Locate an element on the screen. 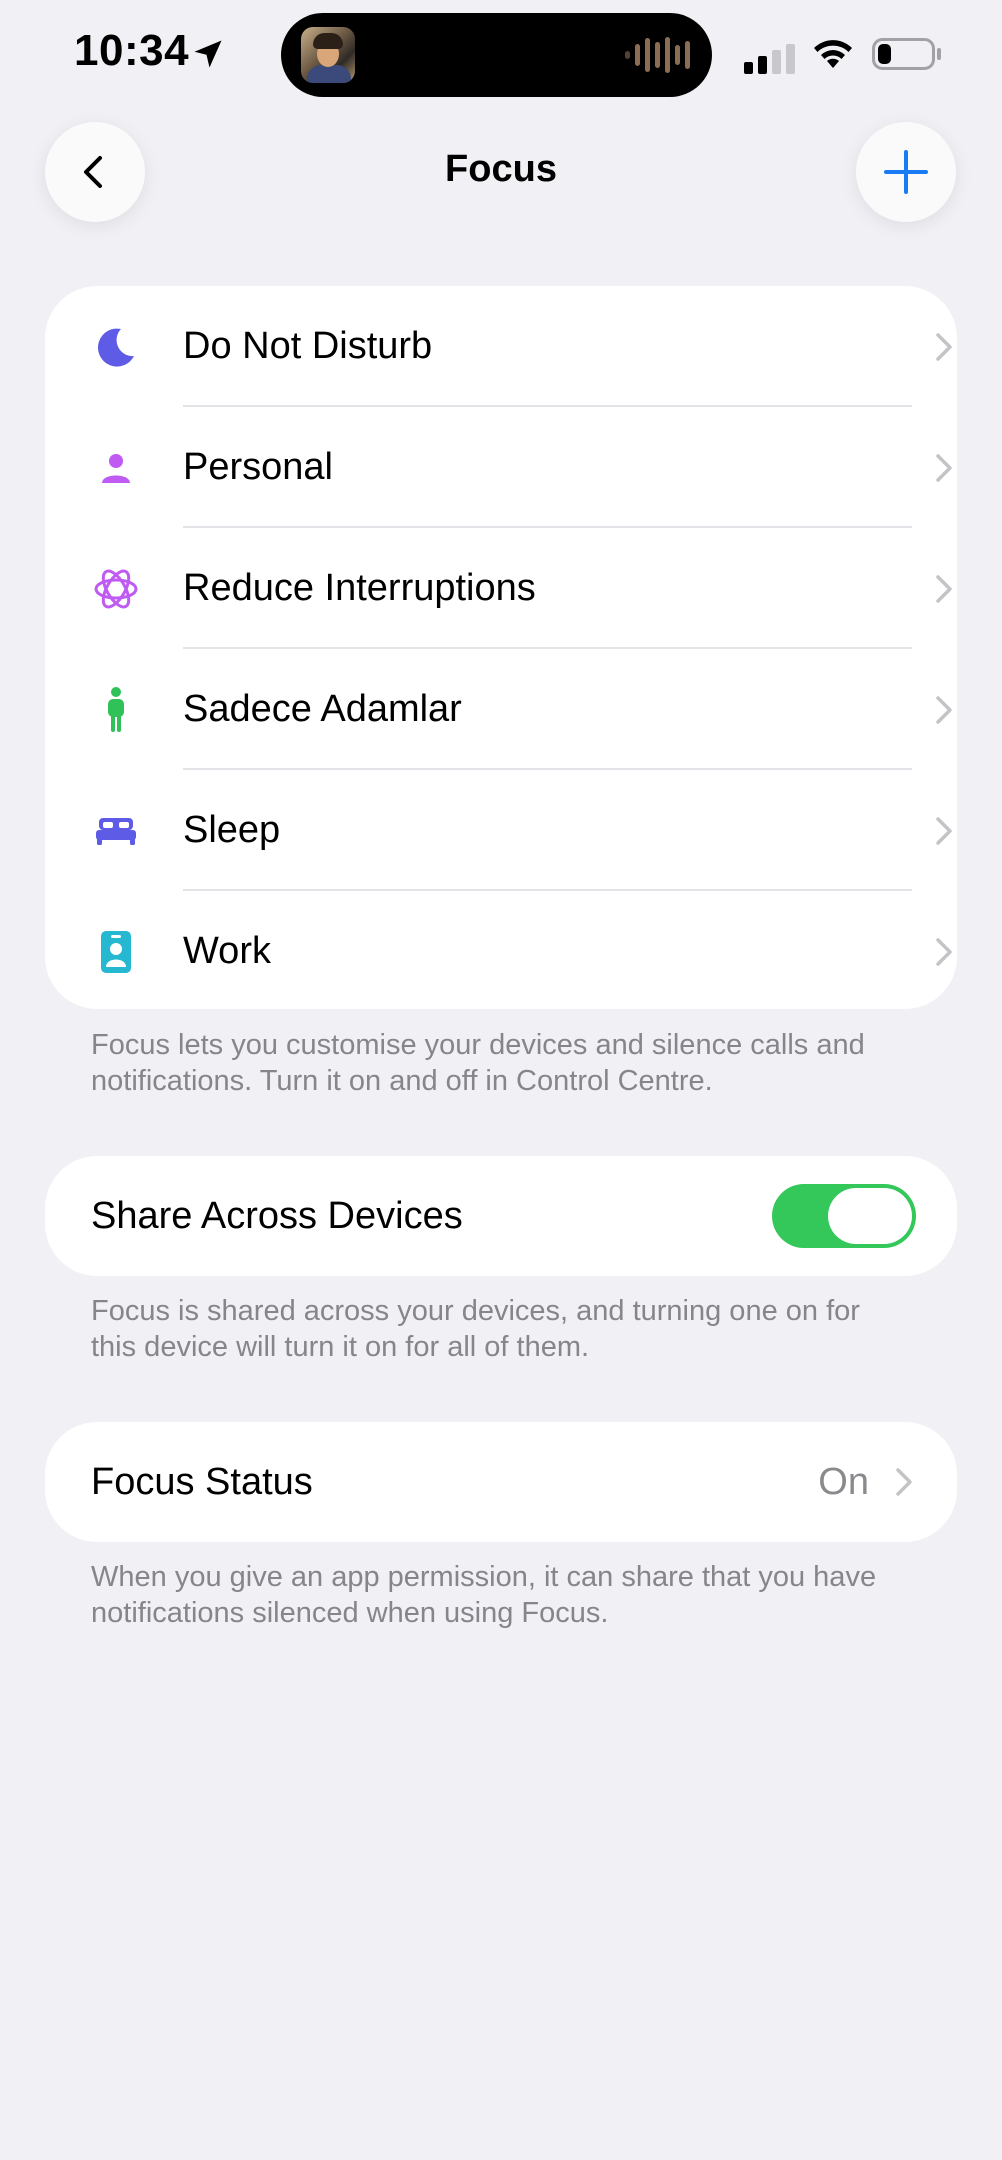 This screenshot has height=2160, width=1002. focus-item-label: Do Not Disturb is located at coordinates (308, 346).